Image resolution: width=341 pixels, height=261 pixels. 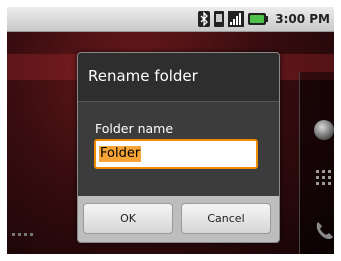 What do you see at coordinates (226, 218) in the screenshot?
I see `cancel-button: Cancel` at bounding box center [226, 218].